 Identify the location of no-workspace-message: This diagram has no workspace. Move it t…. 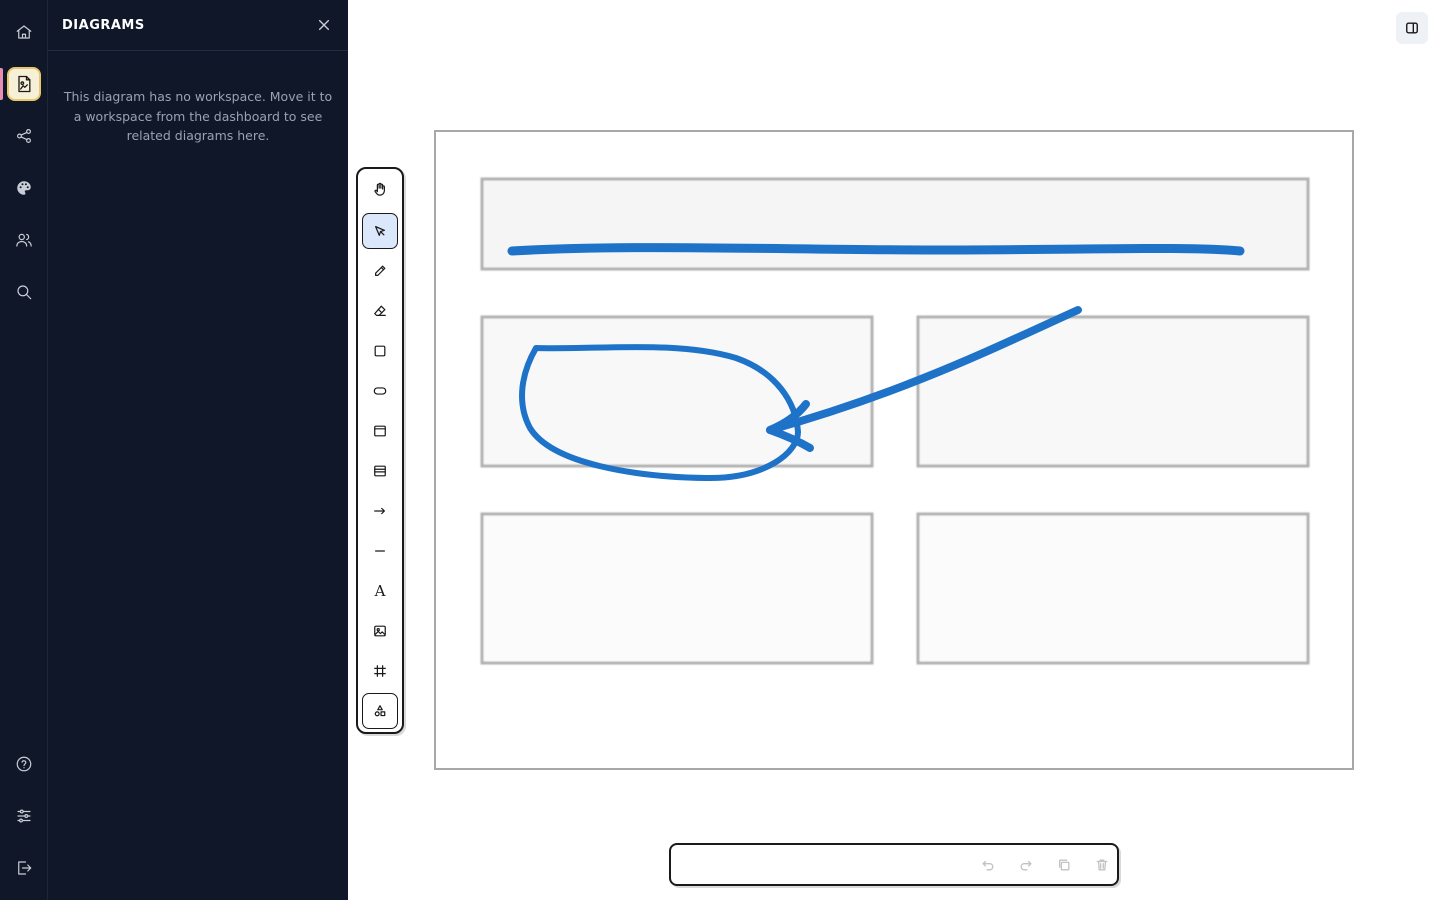
(198, 116).